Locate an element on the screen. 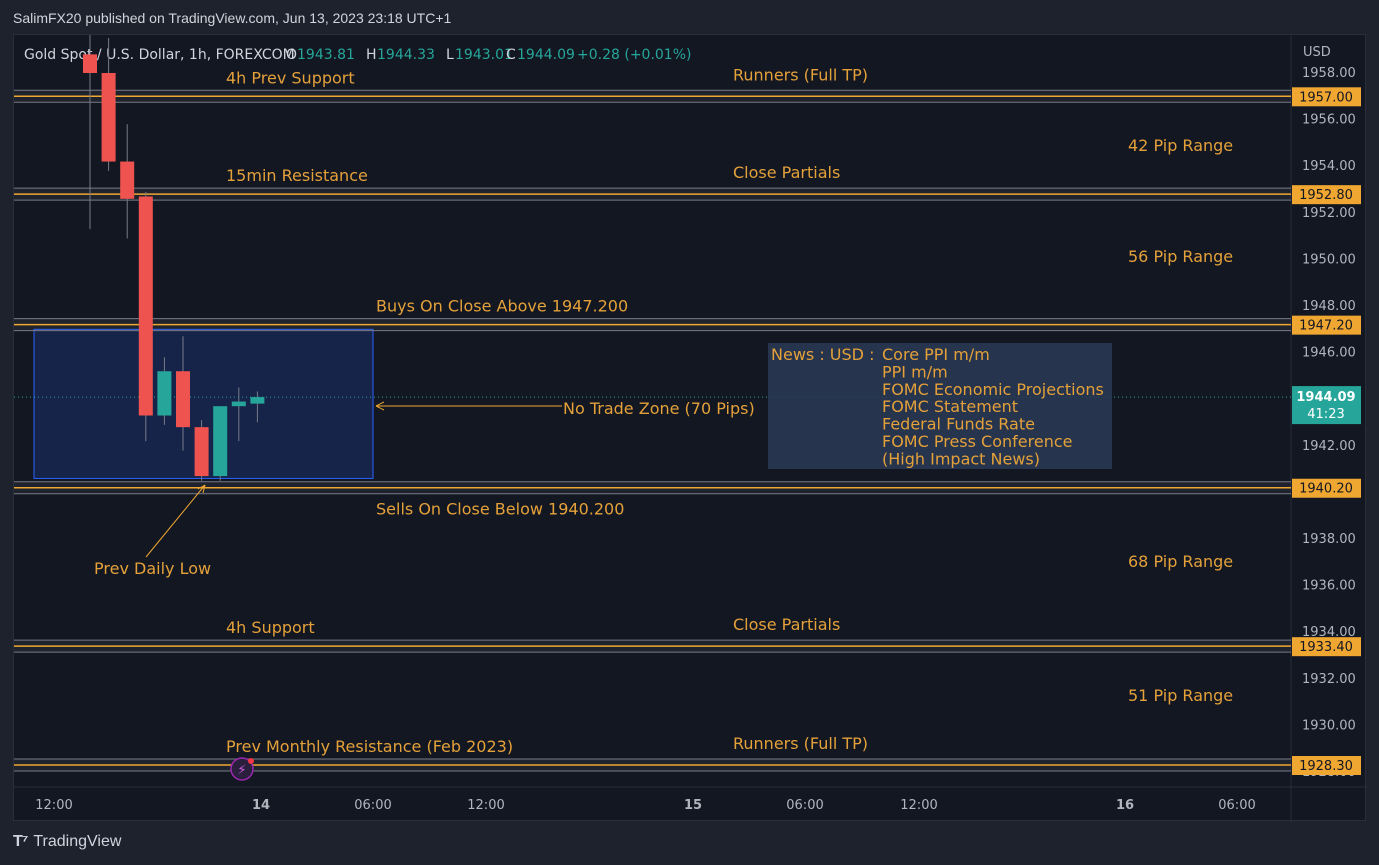  x-tick-label: 14 is located at coordinates (261, 805).